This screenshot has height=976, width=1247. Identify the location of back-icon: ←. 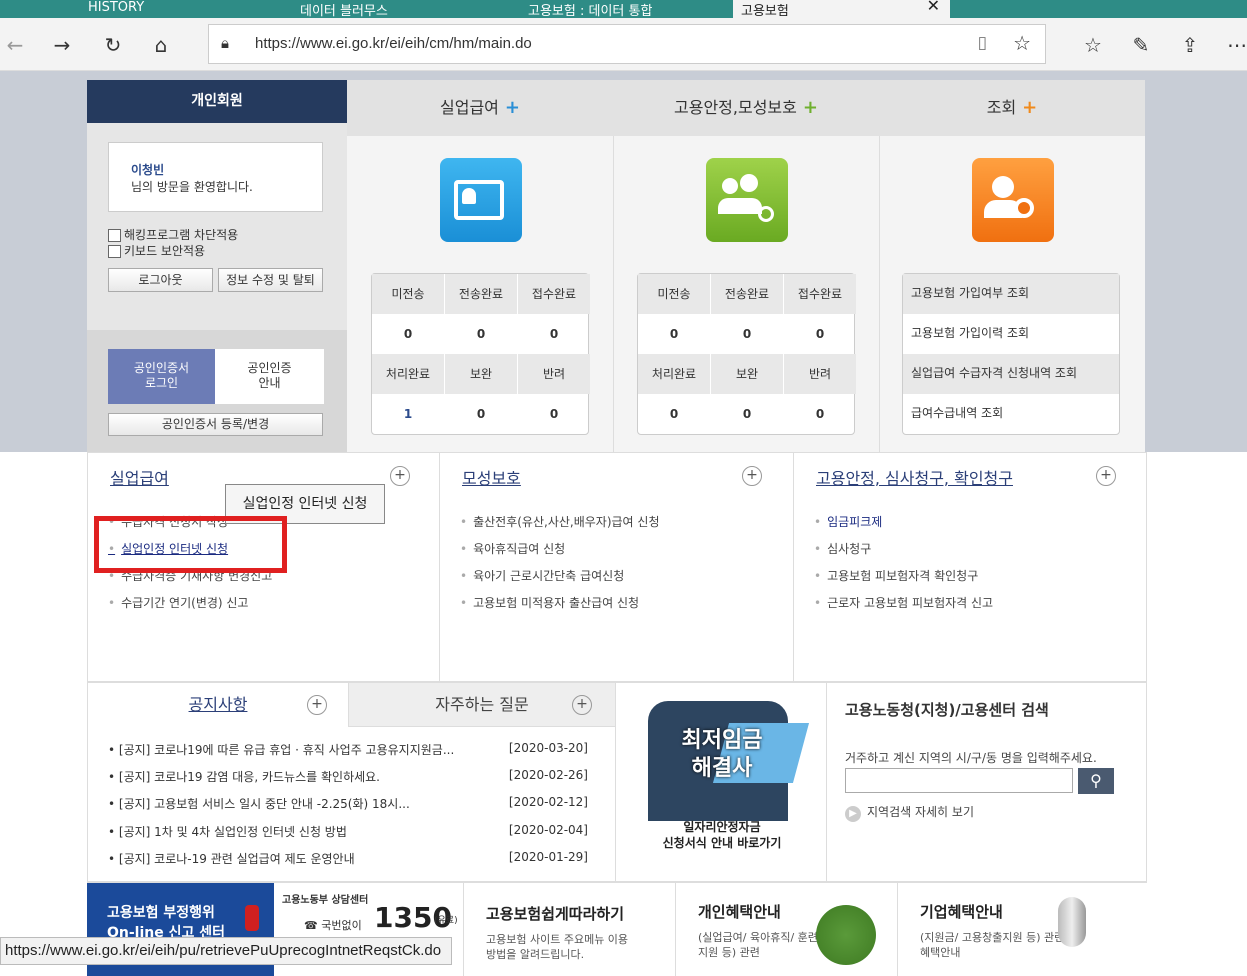
(15, 45).